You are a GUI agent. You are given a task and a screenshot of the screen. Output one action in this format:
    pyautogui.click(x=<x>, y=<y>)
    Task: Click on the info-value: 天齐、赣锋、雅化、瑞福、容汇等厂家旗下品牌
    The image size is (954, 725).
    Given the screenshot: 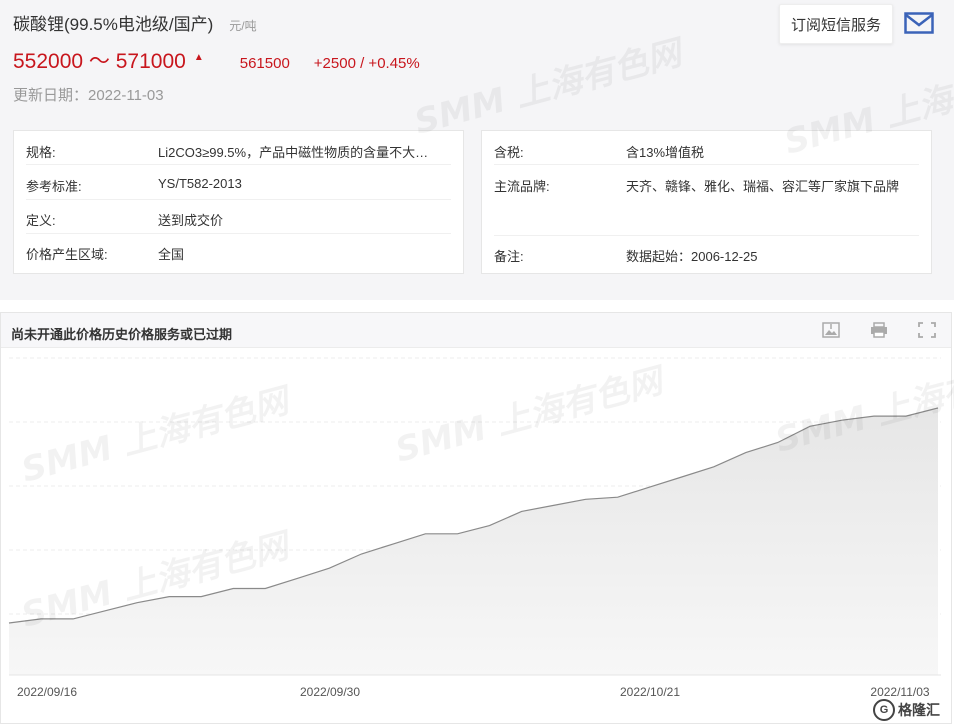 What is the action you would take?
    pyautogui.click(x=763, y=186)
    